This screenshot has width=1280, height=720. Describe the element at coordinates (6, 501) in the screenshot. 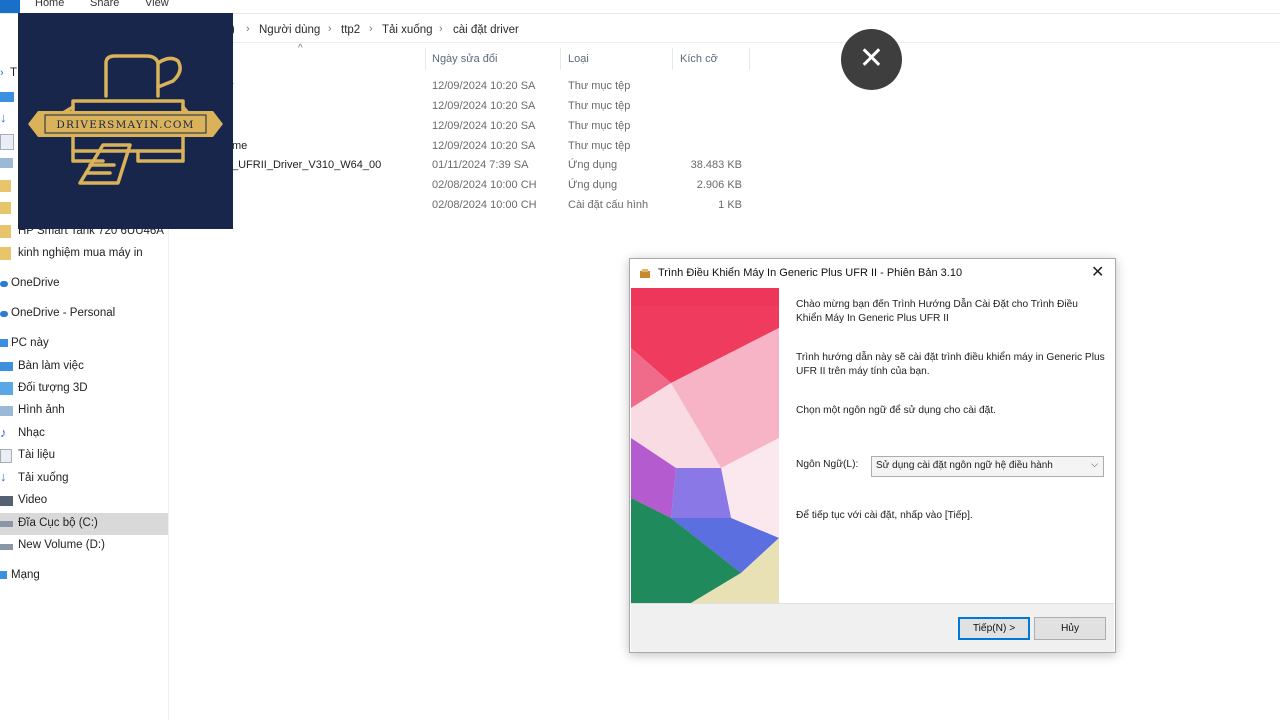

I see `video-icon` at that location.